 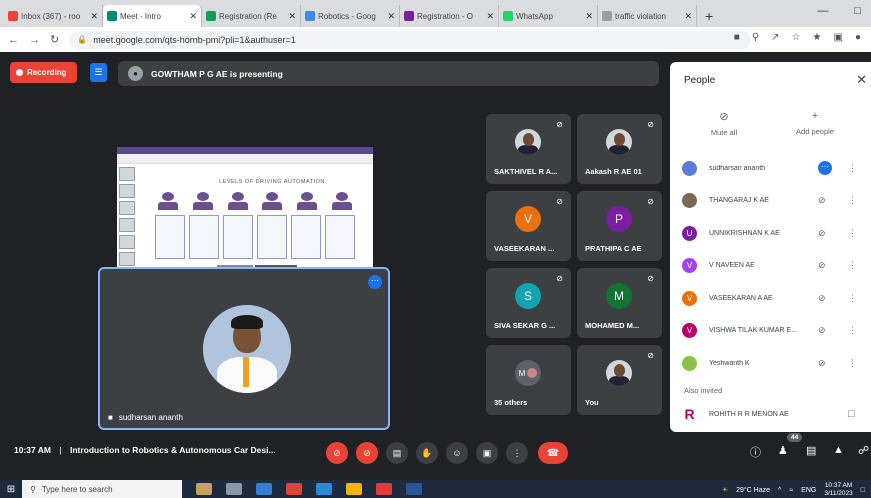 I want to click on avatar, so click(x=619, y=373).